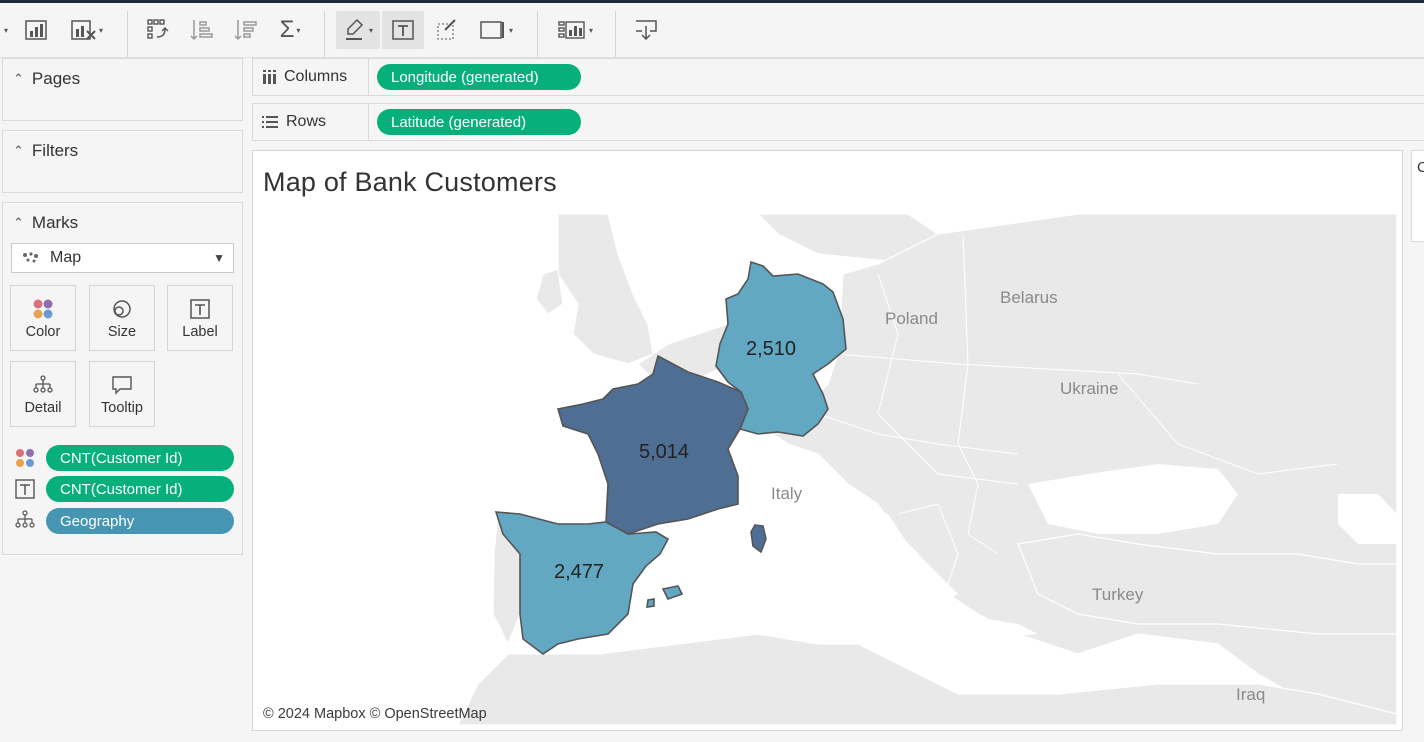 This screenshot has width=1424, height=742. Describe the element at coordinates (122, 258) in the screenshot. I see `mark-type-select: Map ▼` at that location.